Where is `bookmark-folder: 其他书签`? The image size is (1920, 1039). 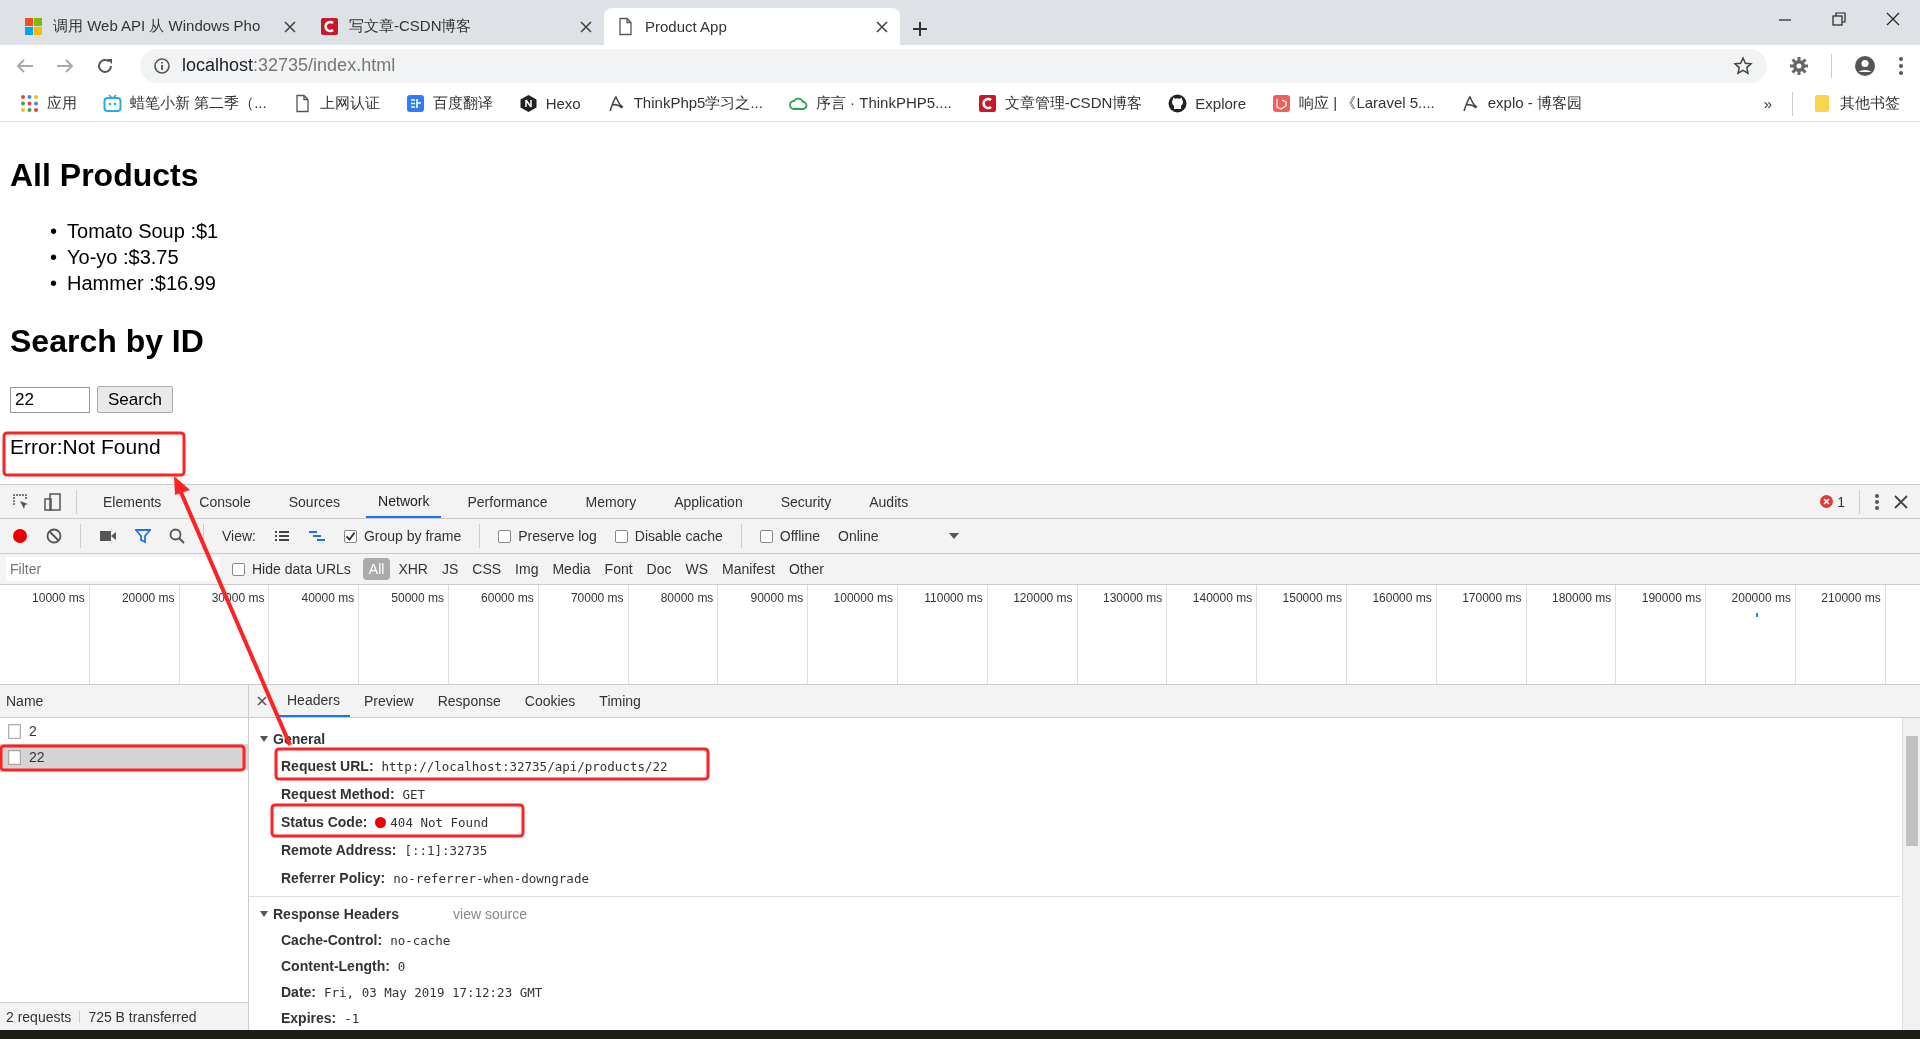
bookmark-folder: 其他书签 is located at coordinates (1856, 103).